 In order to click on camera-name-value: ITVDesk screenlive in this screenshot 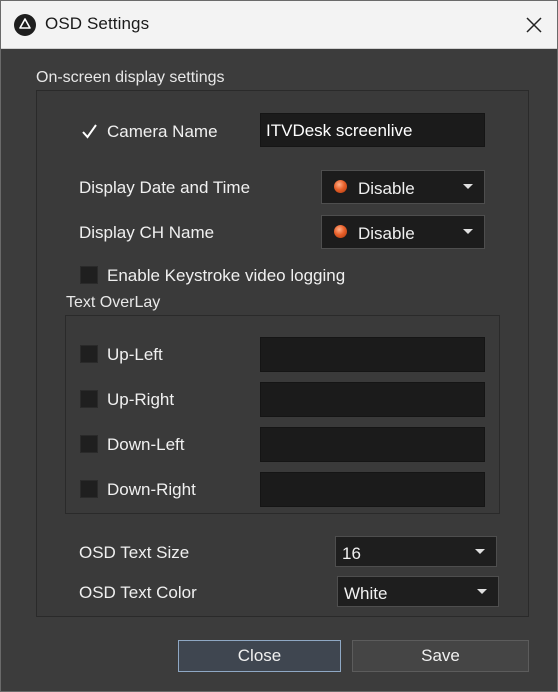, I will do `click(339, 130)`.